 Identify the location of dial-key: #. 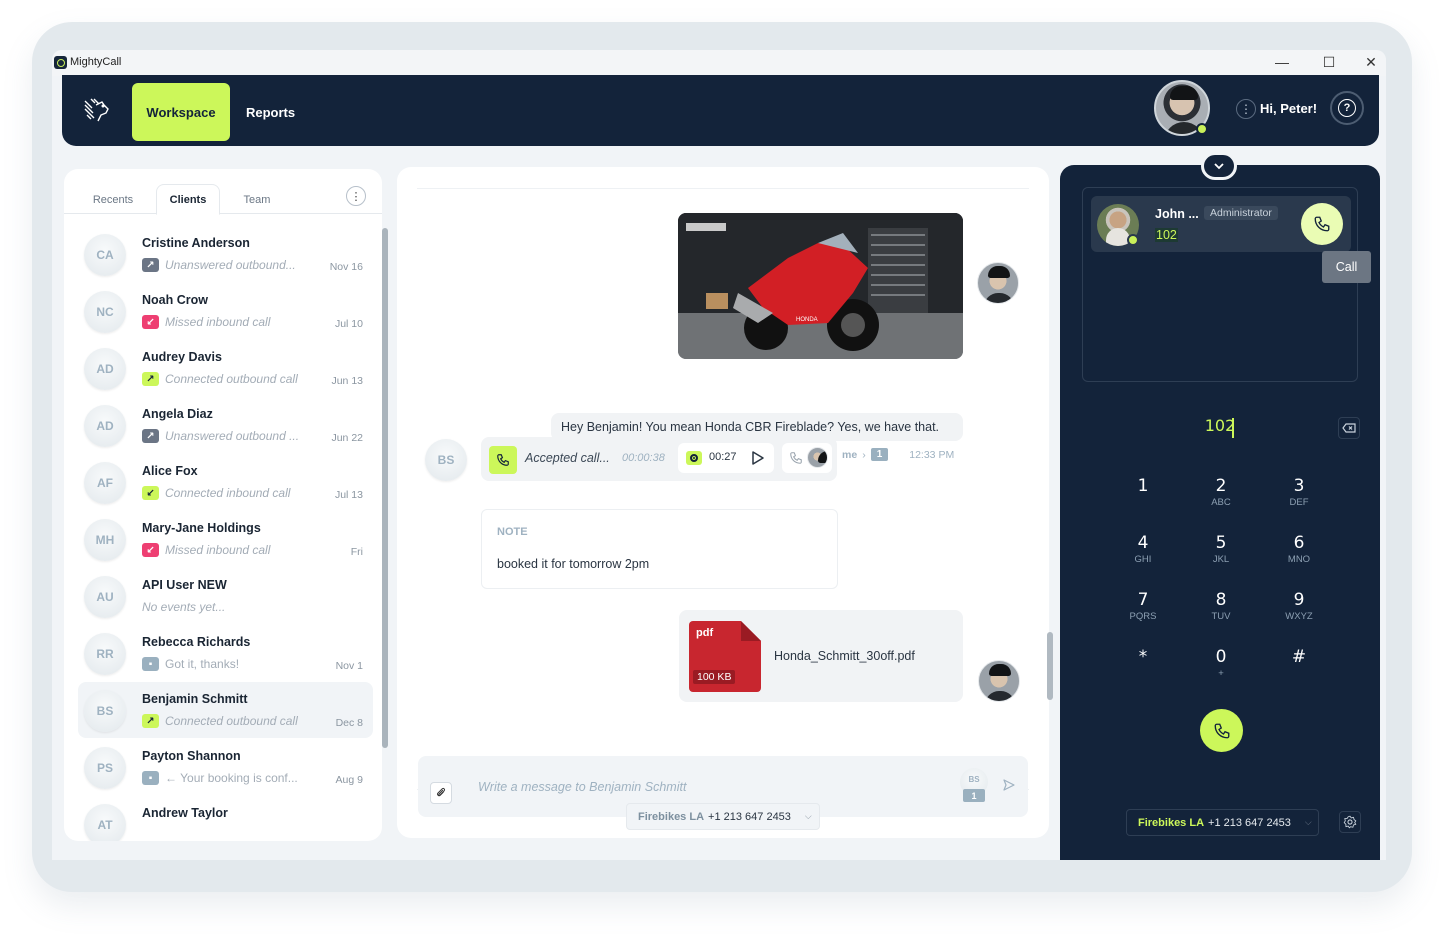
(1299, 669).